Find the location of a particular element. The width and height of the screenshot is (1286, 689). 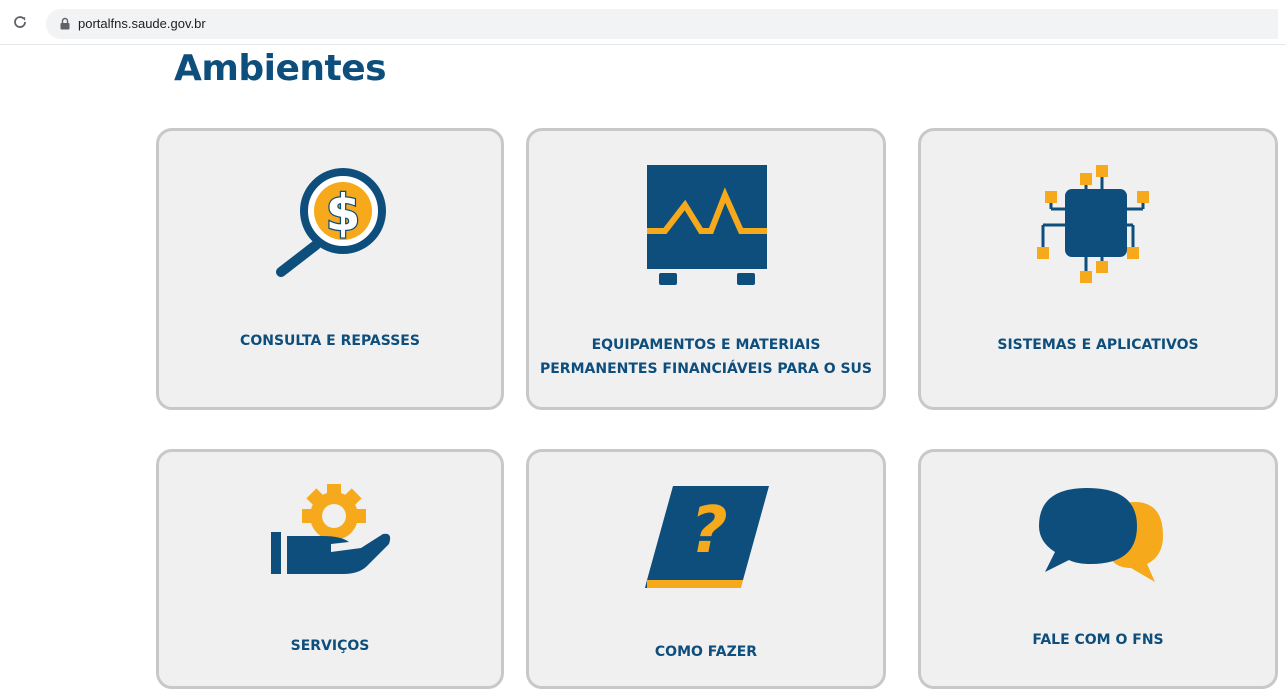

card-label: FALE COM O FNS is located at coordinates (1098, 640).